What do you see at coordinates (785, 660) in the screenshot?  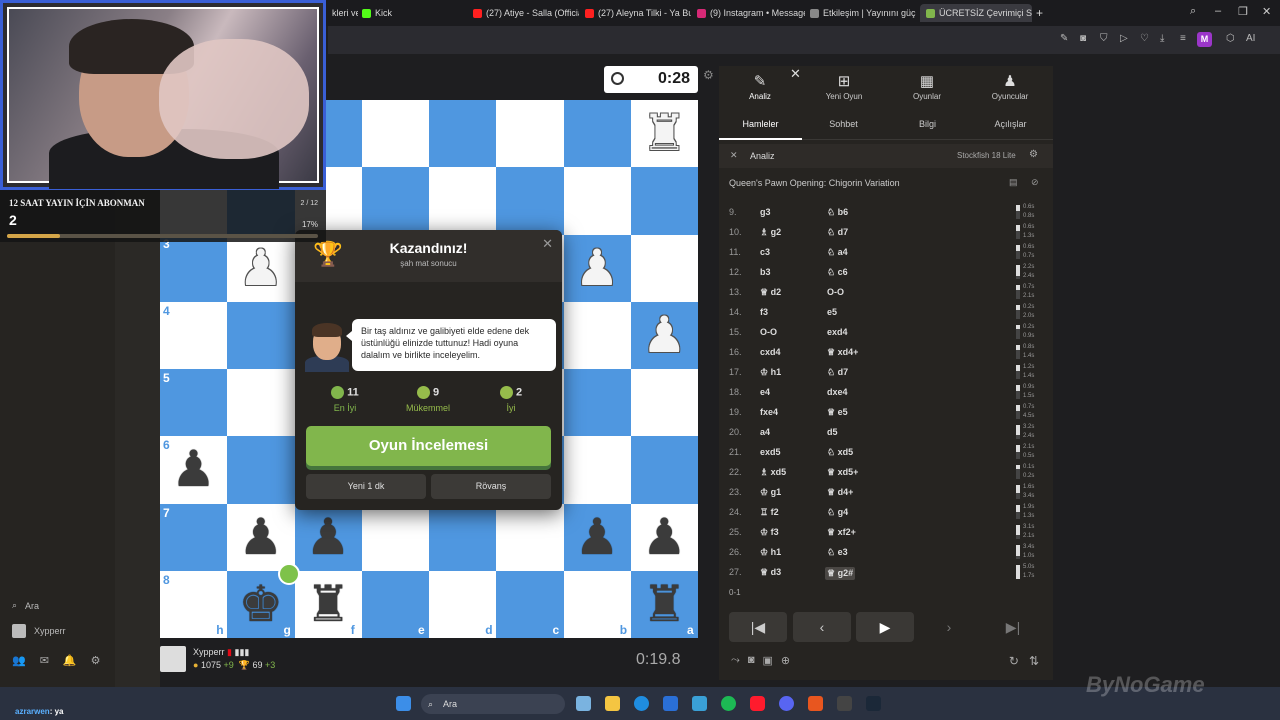 I see `zoom-icon: ⊕` at bounding box center [785, 660].